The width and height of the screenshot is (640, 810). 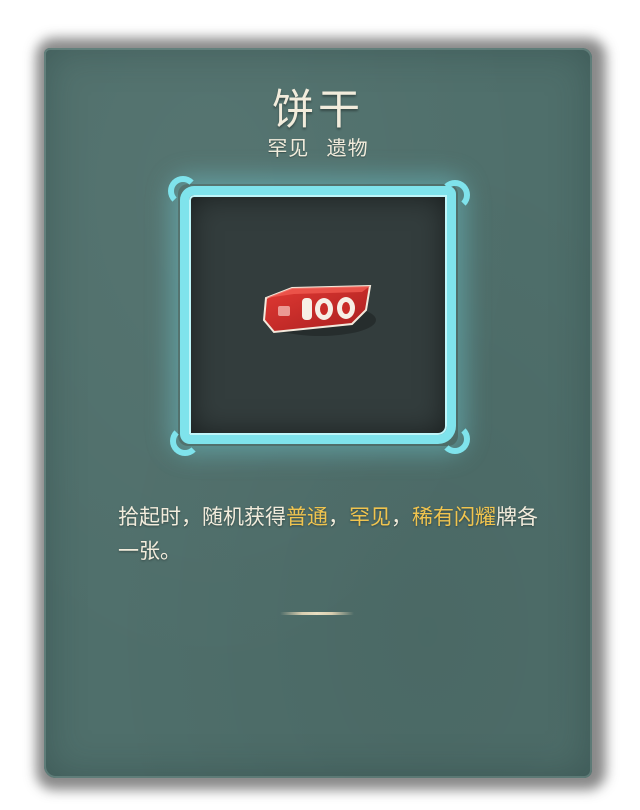 What do you see at coordinates (454, 517) in the screenshot?
I see `keyword-rare-shiny: 稀有闪耀` at bounding box center [454, 517].